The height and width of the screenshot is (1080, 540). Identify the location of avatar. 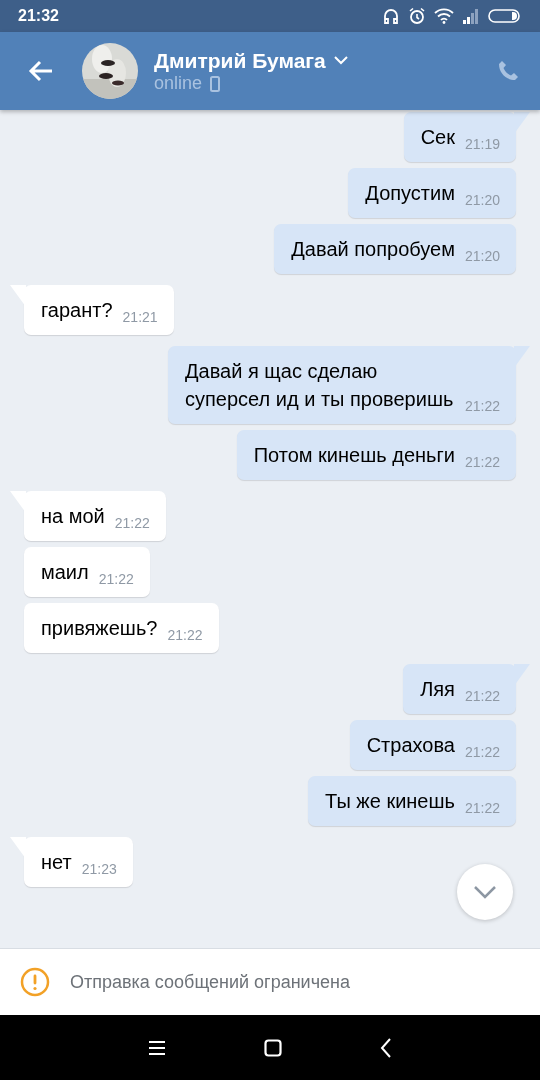
(110, 71).